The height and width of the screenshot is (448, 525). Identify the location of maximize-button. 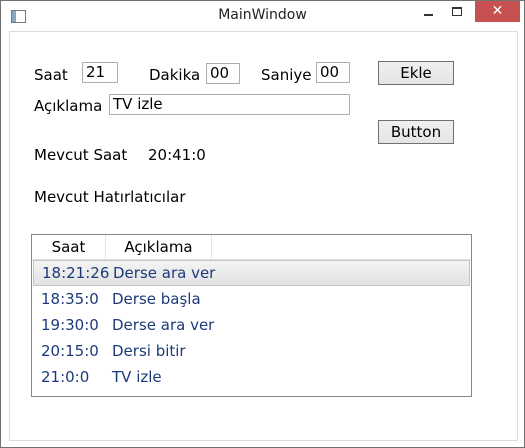
(457, 11).